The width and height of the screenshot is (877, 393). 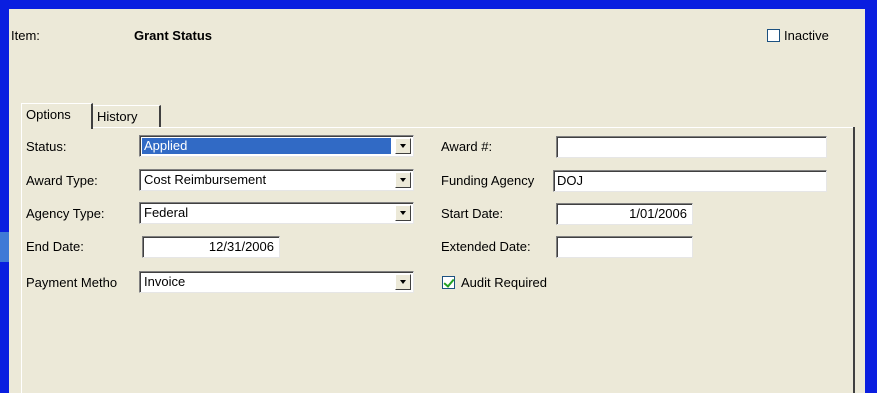 I want to click on end-date-label: End Date:, so click(x=55, y=246).